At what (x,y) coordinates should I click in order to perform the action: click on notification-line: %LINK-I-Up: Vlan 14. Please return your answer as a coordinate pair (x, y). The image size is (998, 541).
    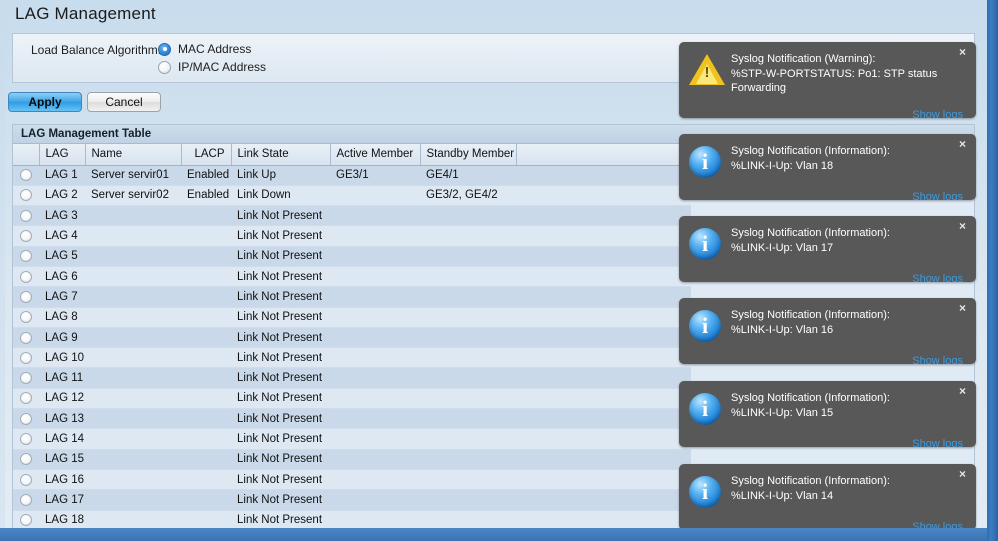
    Looking at the image, I should click on (782, 495).